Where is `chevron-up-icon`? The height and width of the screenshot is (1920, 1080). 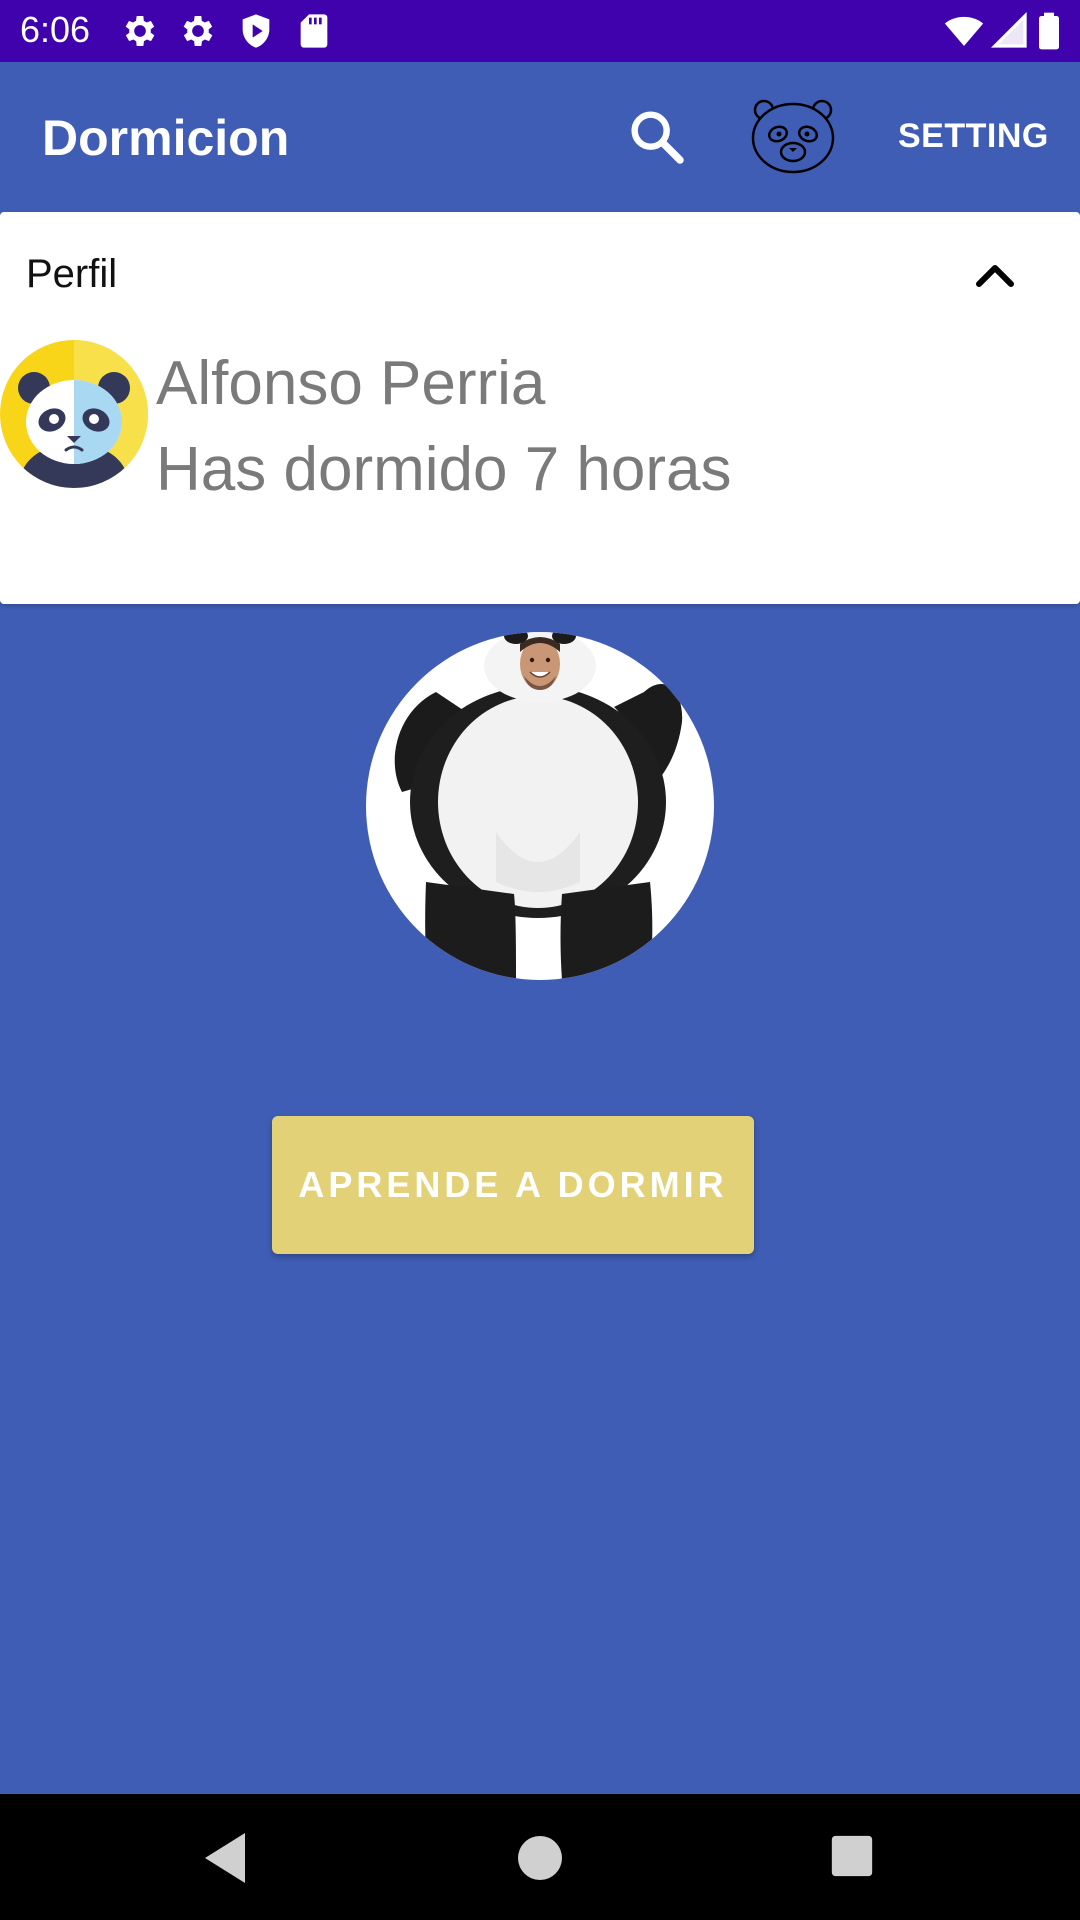 chevron-up-icon is located at coordinates (995, 274).